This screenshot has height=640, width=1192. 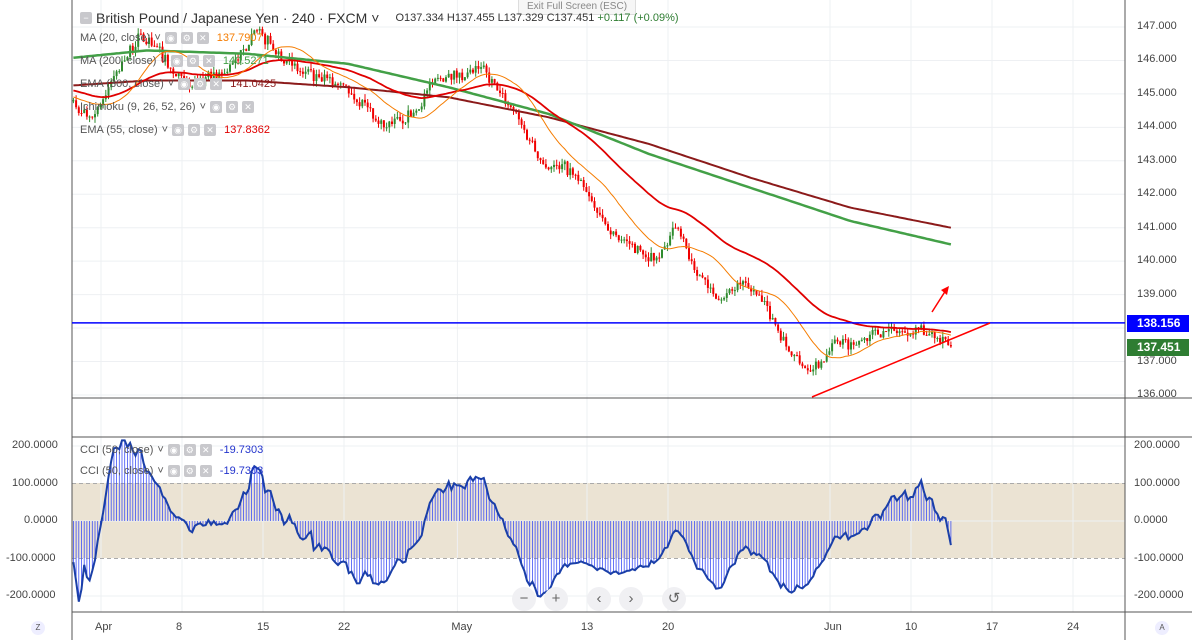 I want to click on indicator-label: CCI (50, close), so click(x=117, y=450).